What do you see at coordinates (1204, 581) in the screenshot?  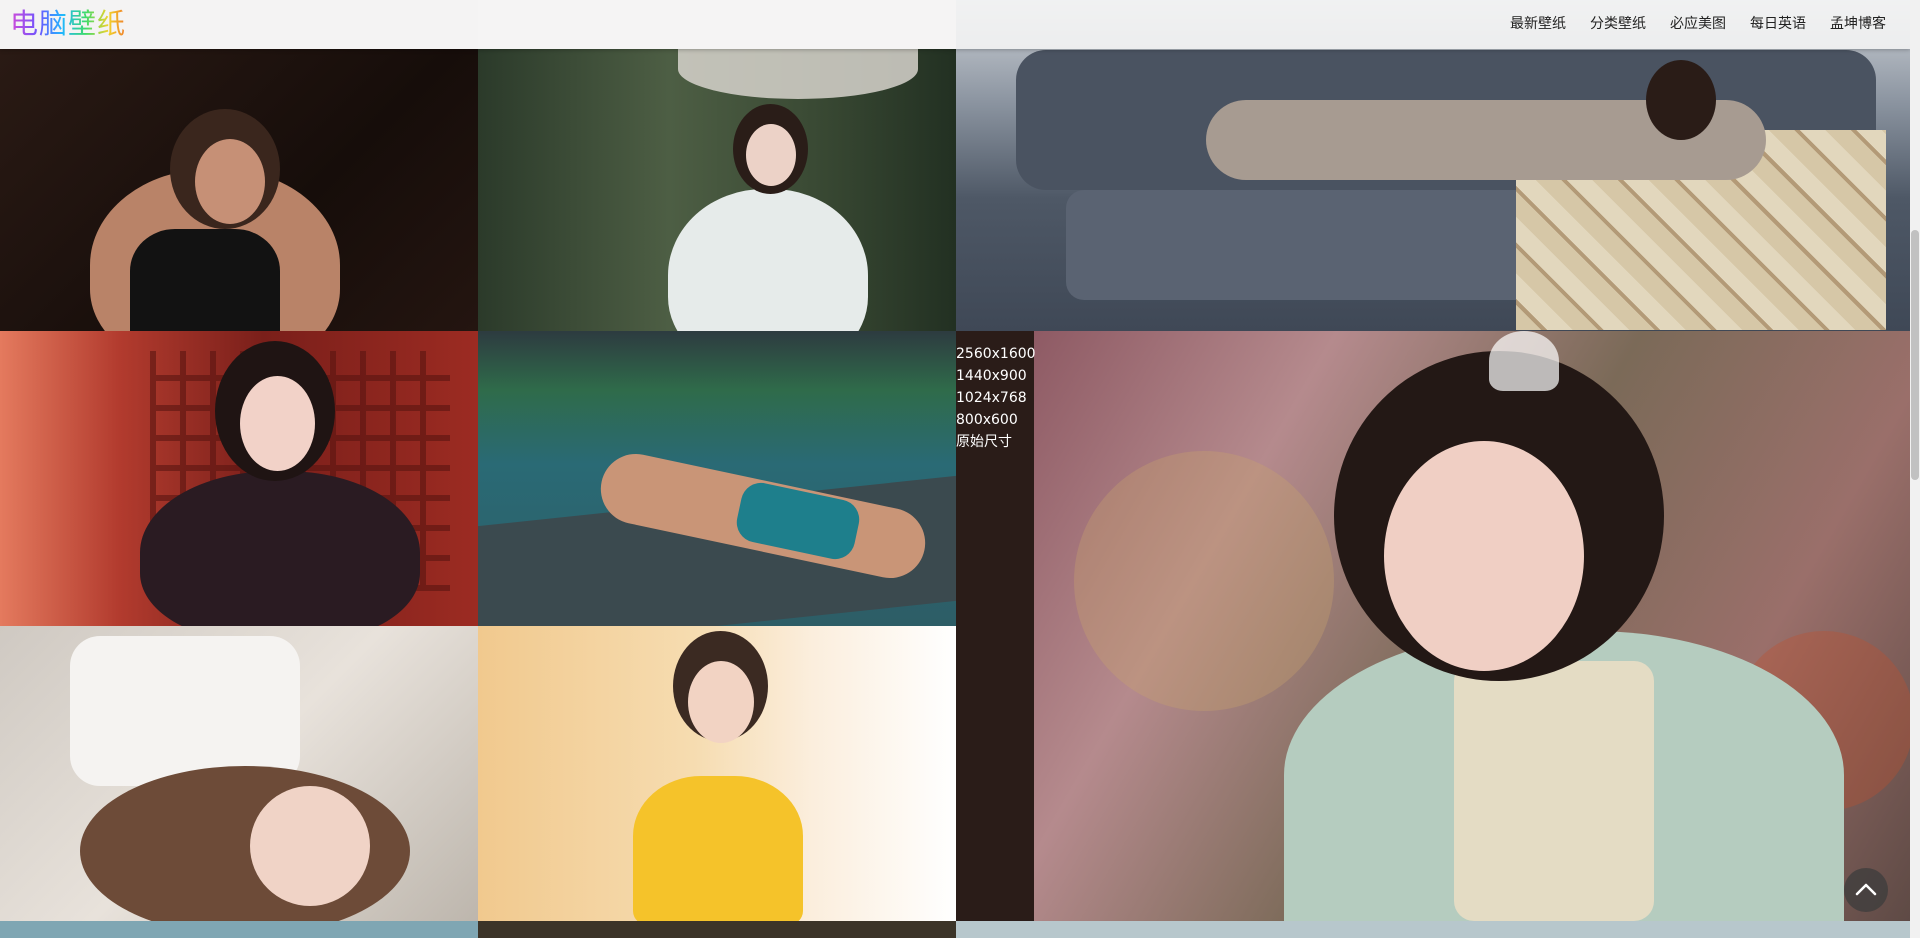 I see `bokeh-blur` at bounding box center [1204, 581].